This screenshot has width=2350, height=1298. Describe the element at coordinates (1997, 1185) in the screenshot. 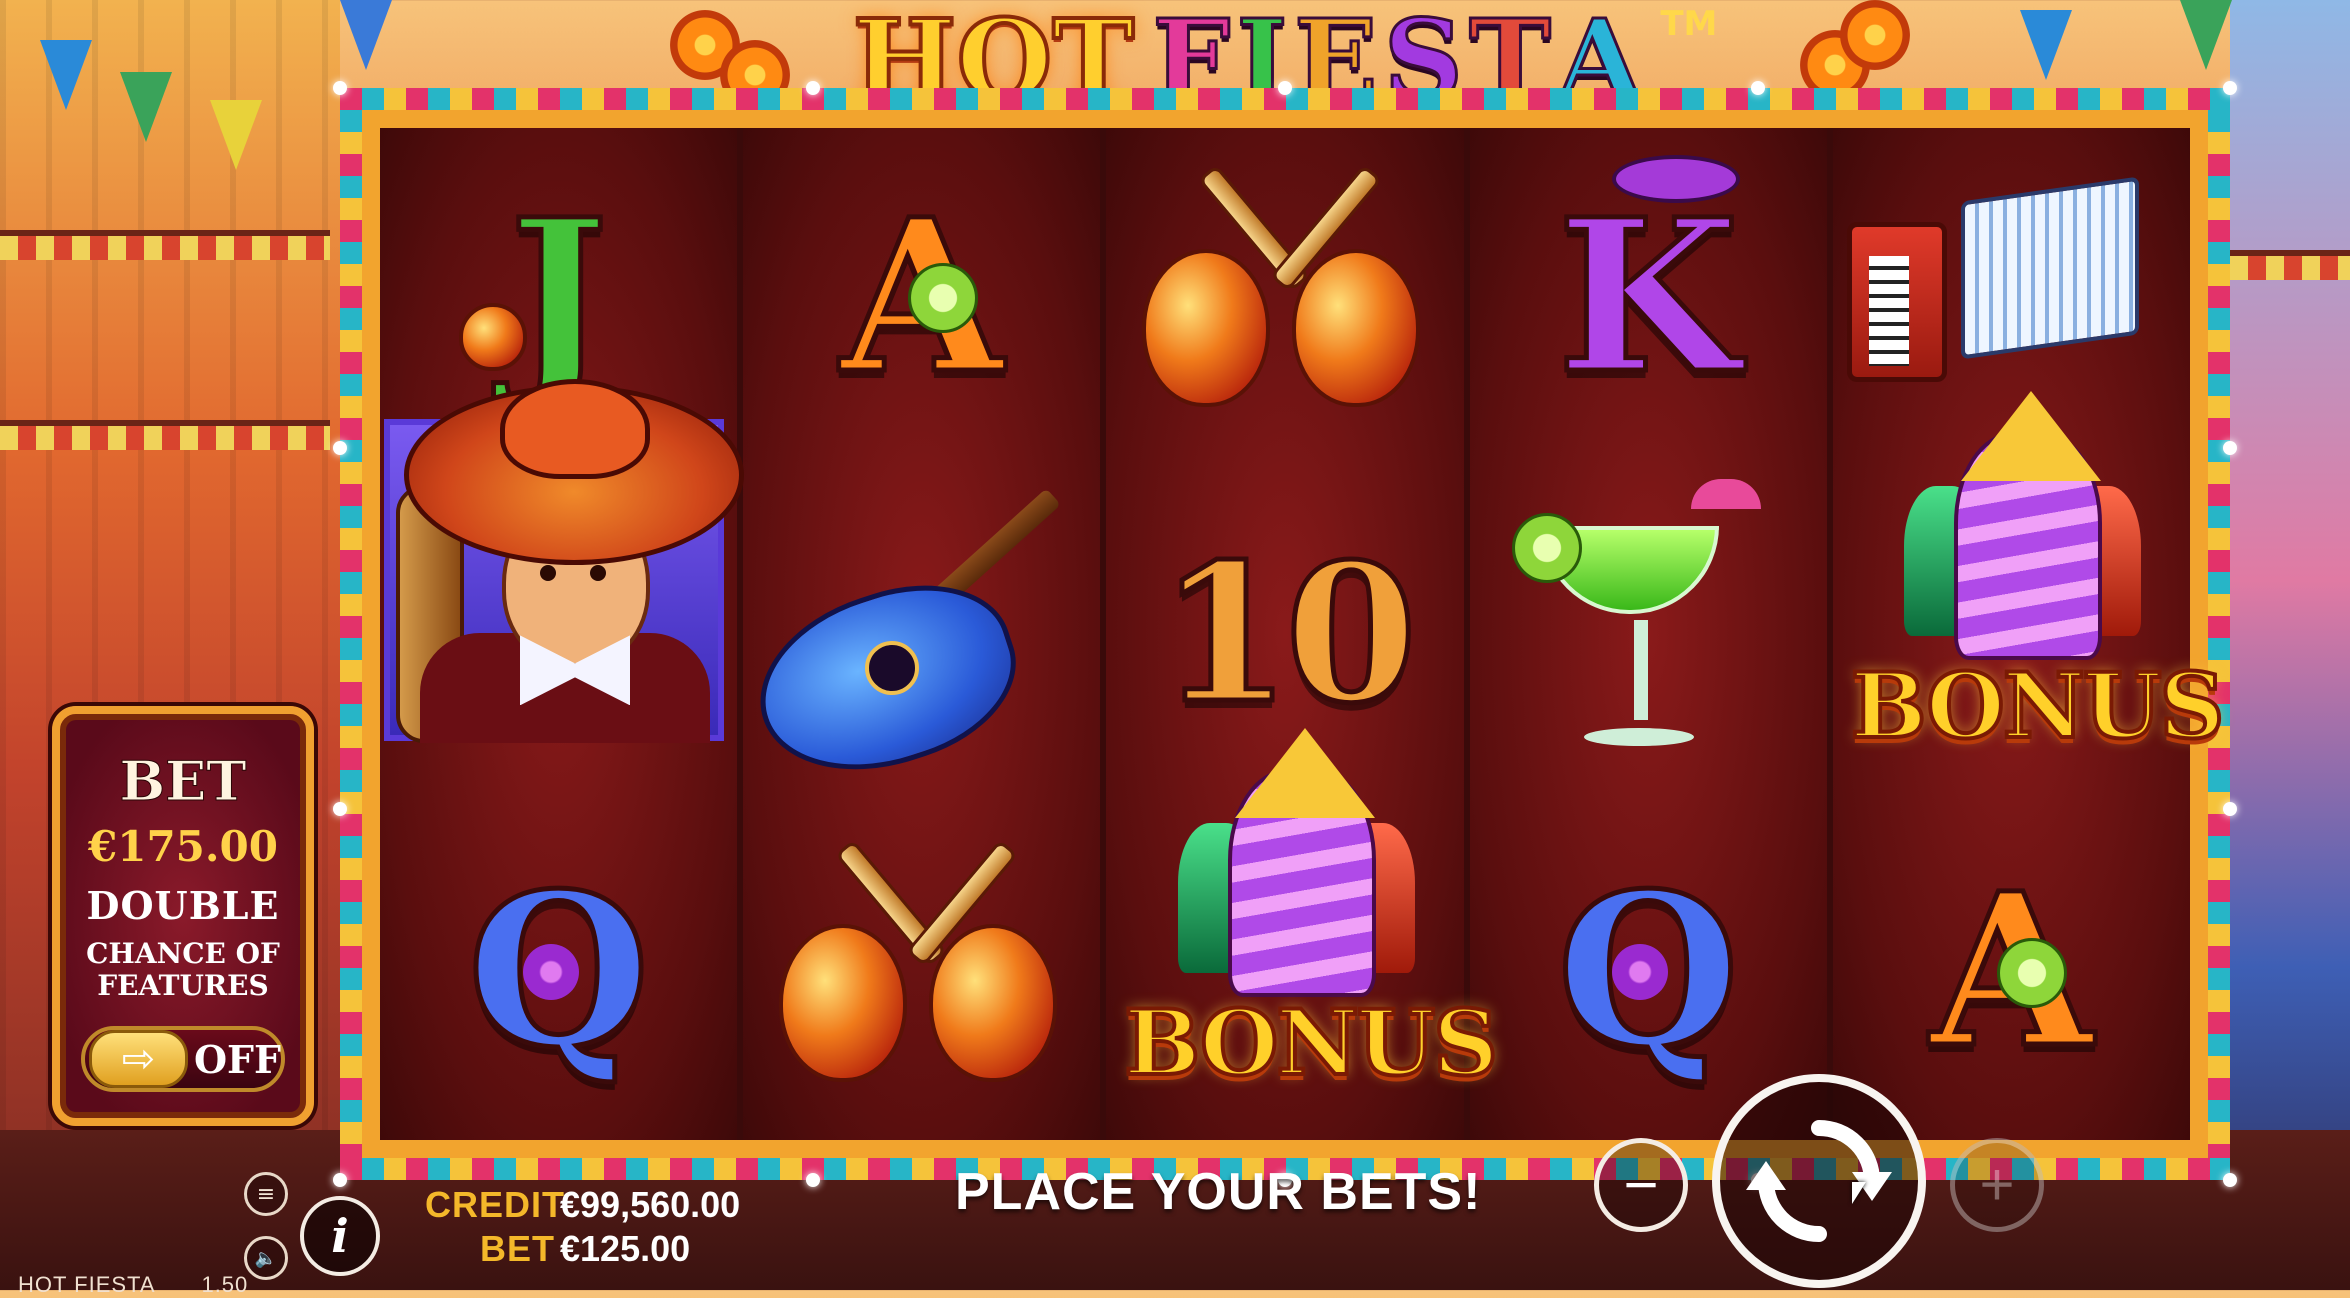

I see `increase-bet-button: +` at that location.